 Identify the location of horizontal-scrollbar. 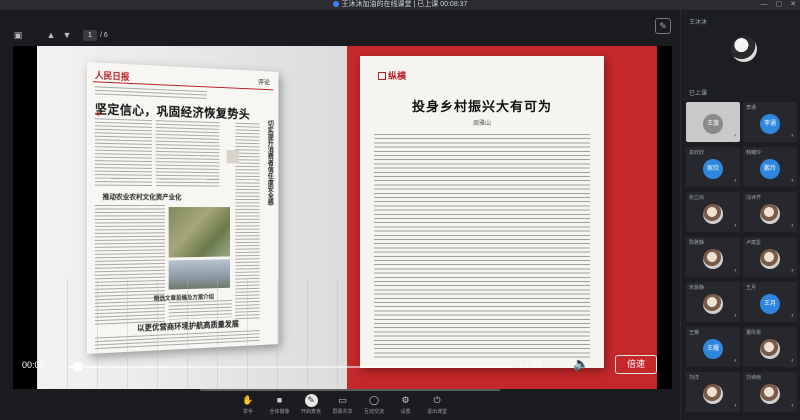
(350, 390).